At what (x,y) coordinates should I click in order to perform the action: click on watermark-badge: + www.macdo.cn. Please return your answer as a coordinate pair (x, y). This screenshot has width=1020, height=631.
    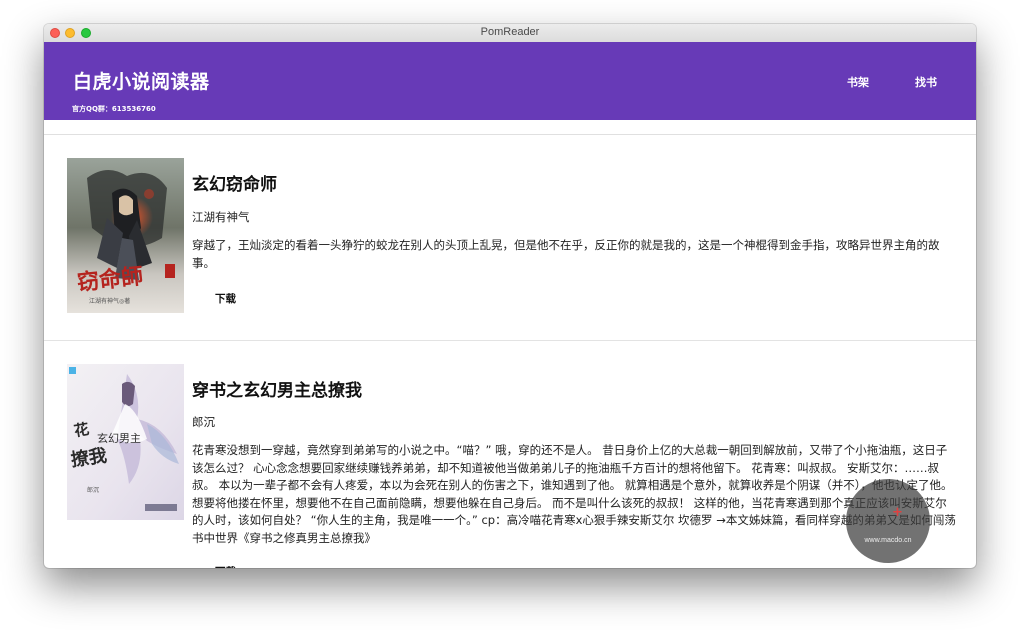
    Looking at the image, I should click on (888, 521).